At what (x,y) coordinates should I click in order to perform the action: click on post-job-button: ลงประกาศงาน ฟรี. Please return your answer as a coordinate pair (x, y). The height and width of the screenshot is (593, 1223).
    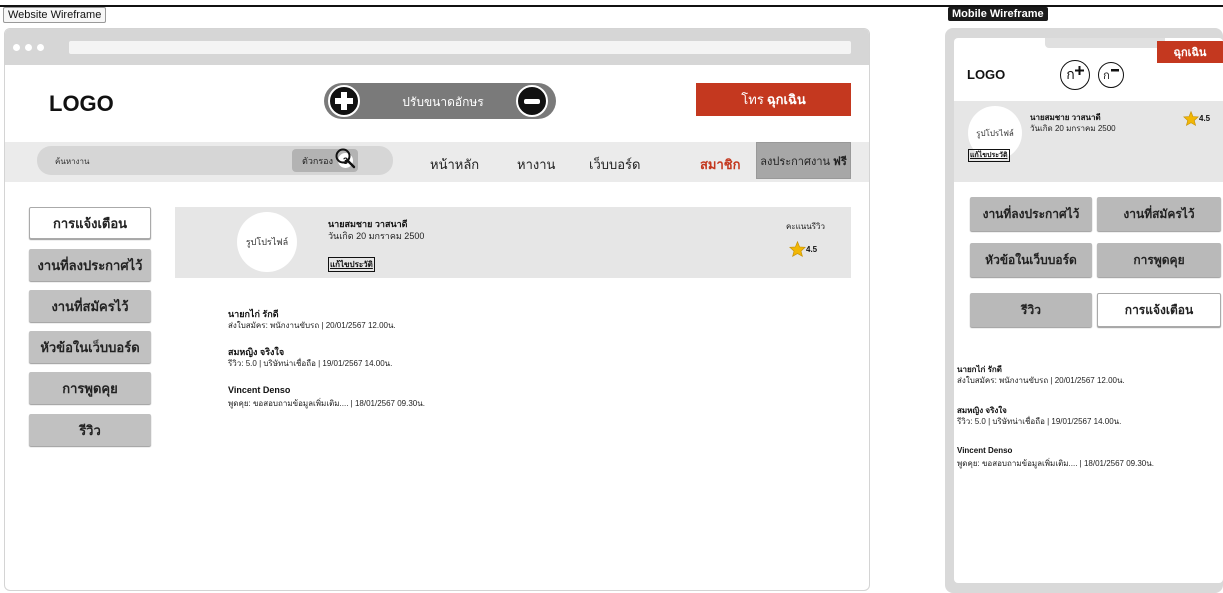
    Looking at the image, I should click on (803, 160).